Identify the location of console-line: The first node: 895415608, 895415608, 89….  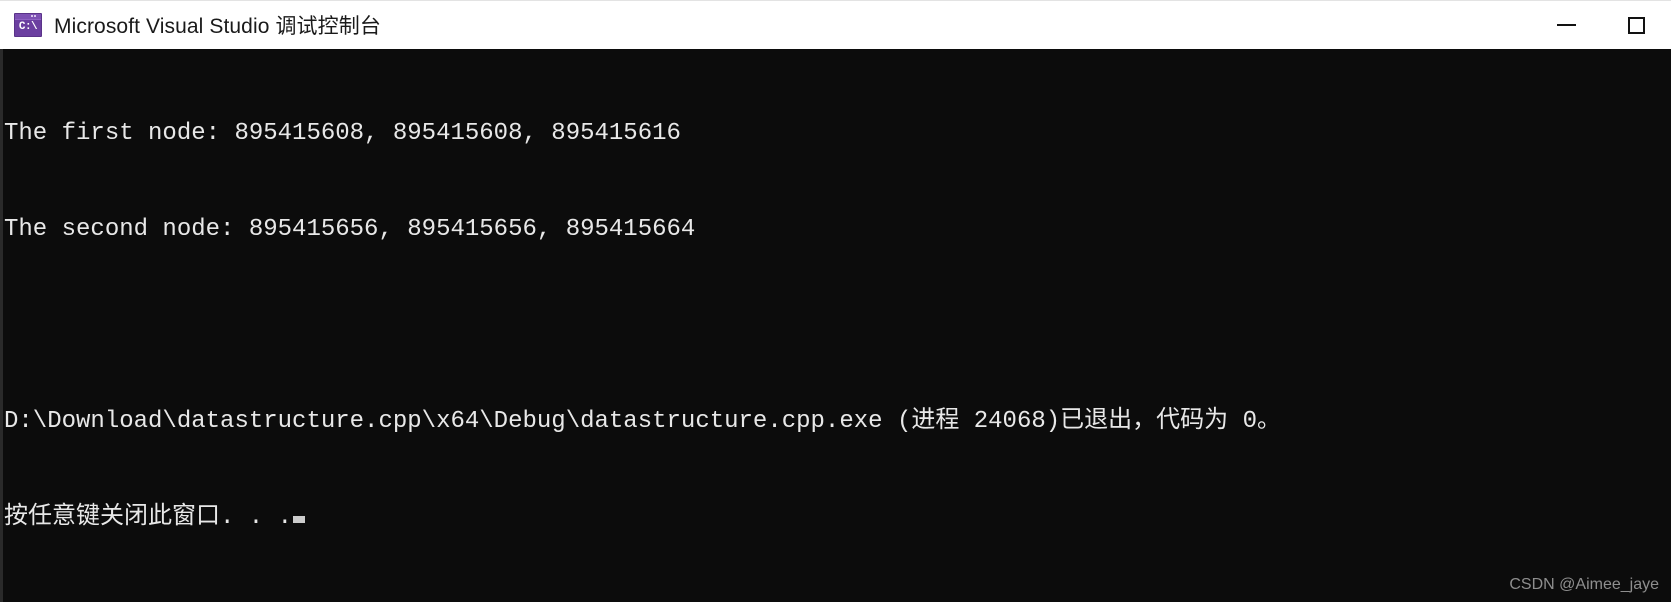
(342, 133).